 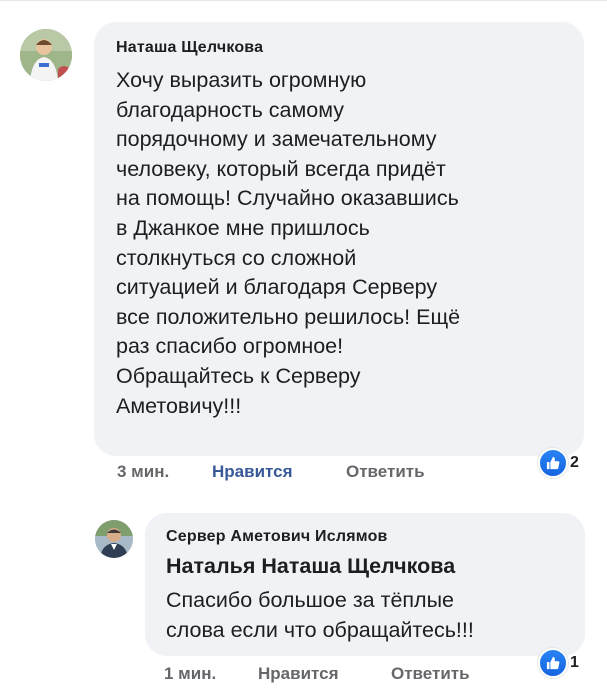 I want to click on comment-line: человеку, который всегда придёт, so click(x=281, y=168).